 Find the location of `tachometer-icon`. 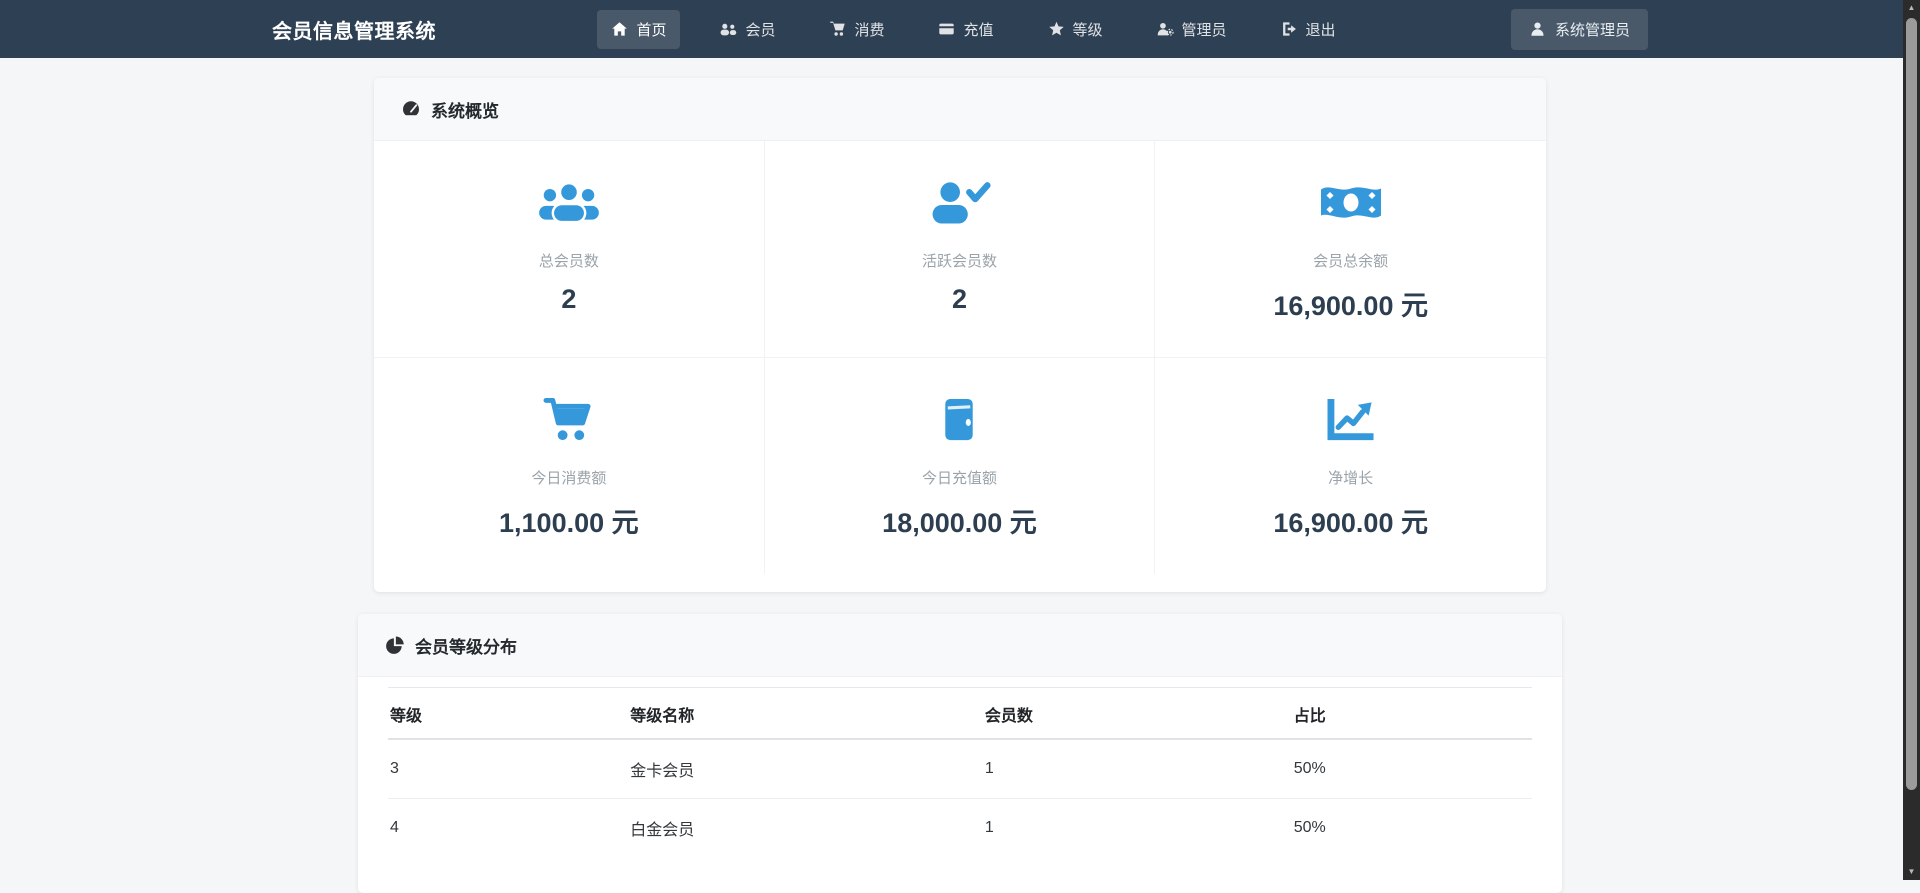

tachometer-icon is located at coordinates (411, 109).